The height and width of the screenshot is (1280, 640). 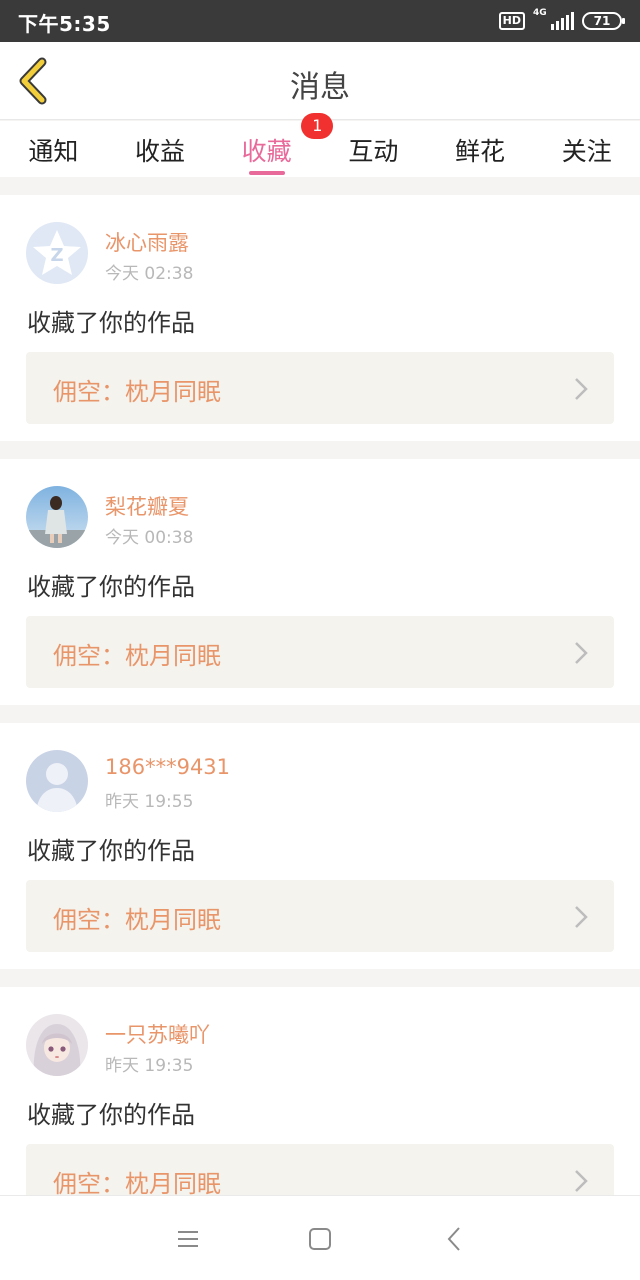 I want to click on tab-flowers: 鲜花, so click(x=480, y=149).